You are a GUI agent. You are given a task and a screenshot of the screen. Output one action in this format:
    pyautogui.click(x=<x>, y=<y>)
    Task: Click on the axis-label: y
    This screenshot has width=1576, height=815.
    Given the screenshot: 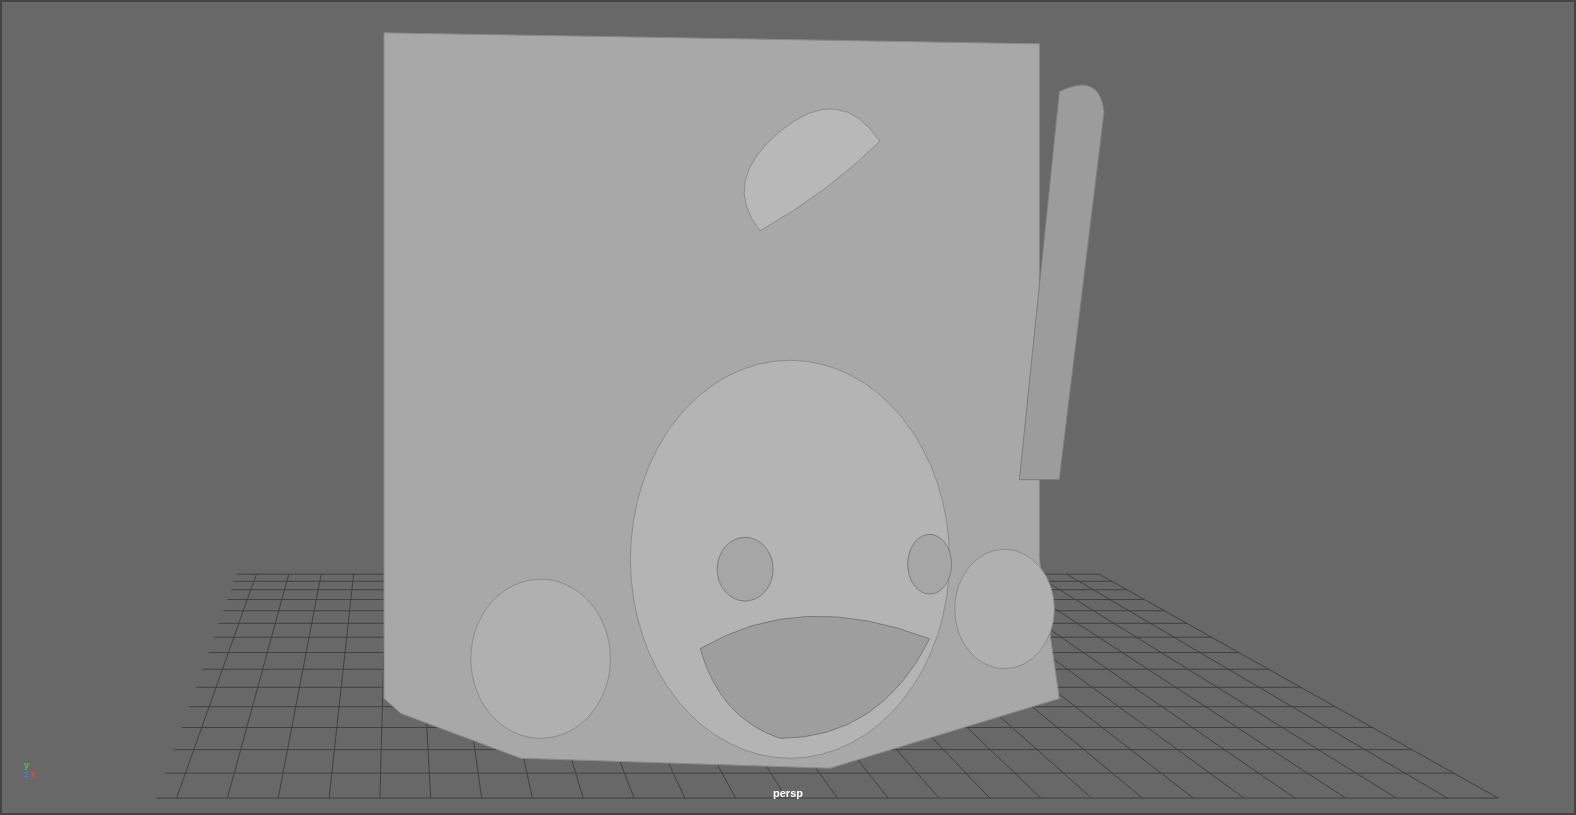 What is the action you would take?
    pyautogui.click(x=26, y=765)
    